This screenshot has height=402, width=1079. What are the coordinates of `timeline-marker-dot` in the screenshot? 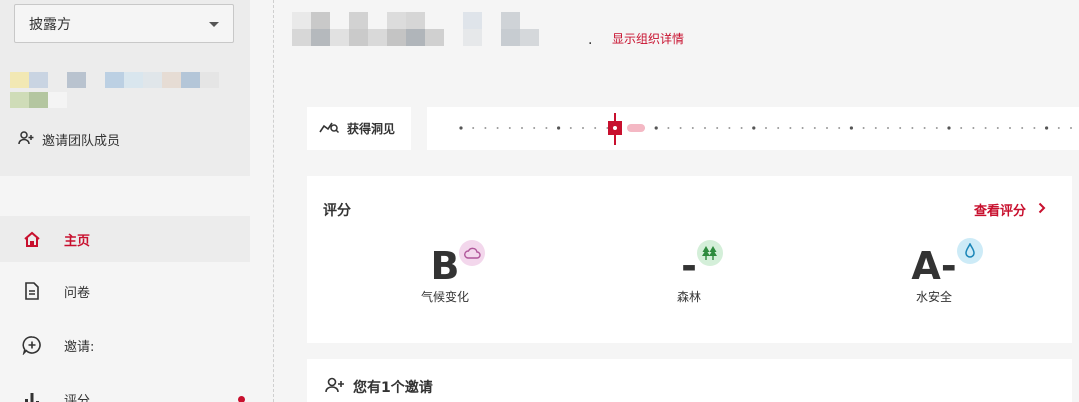 It's located at (615, 128).